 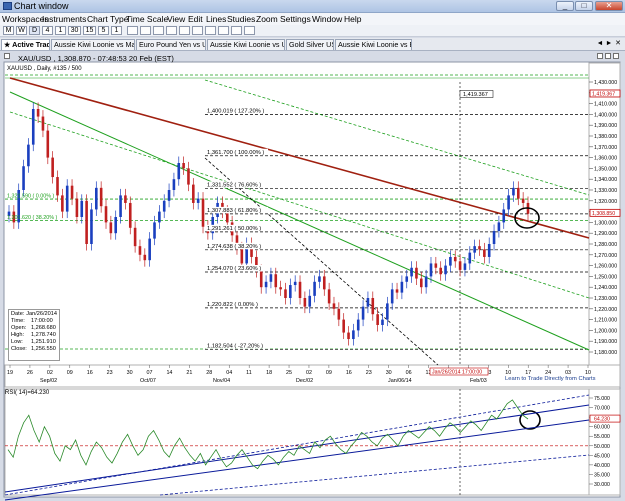 I want to click on price-tick-label: 1,250.000, so click(x=605, y=277).